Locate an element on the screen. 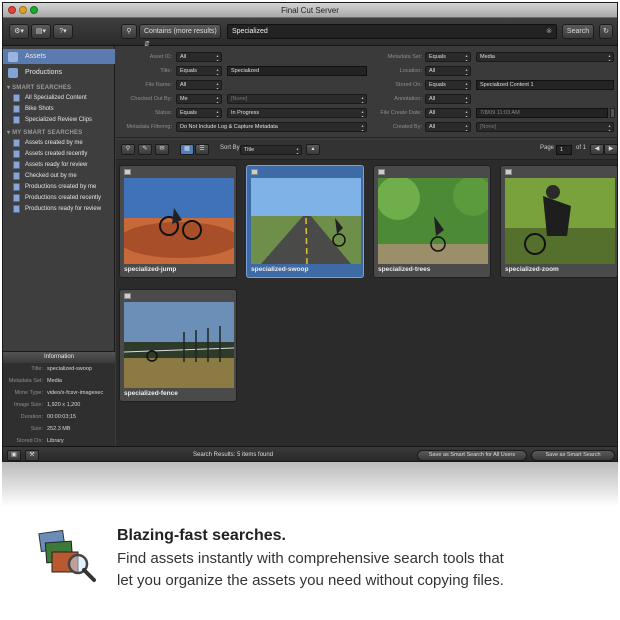 Image resolution: width=620 pixels, height=620 pixels. file-name-select: All is located at coordinates (199, 85).